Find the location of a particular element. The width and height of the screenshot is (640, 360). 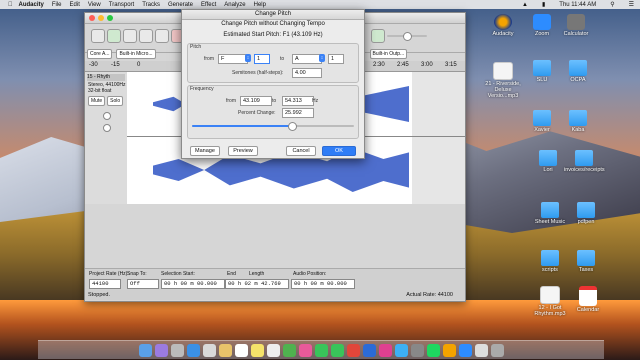

semitones-field: 4.00 is located at coordinates (307, 73).